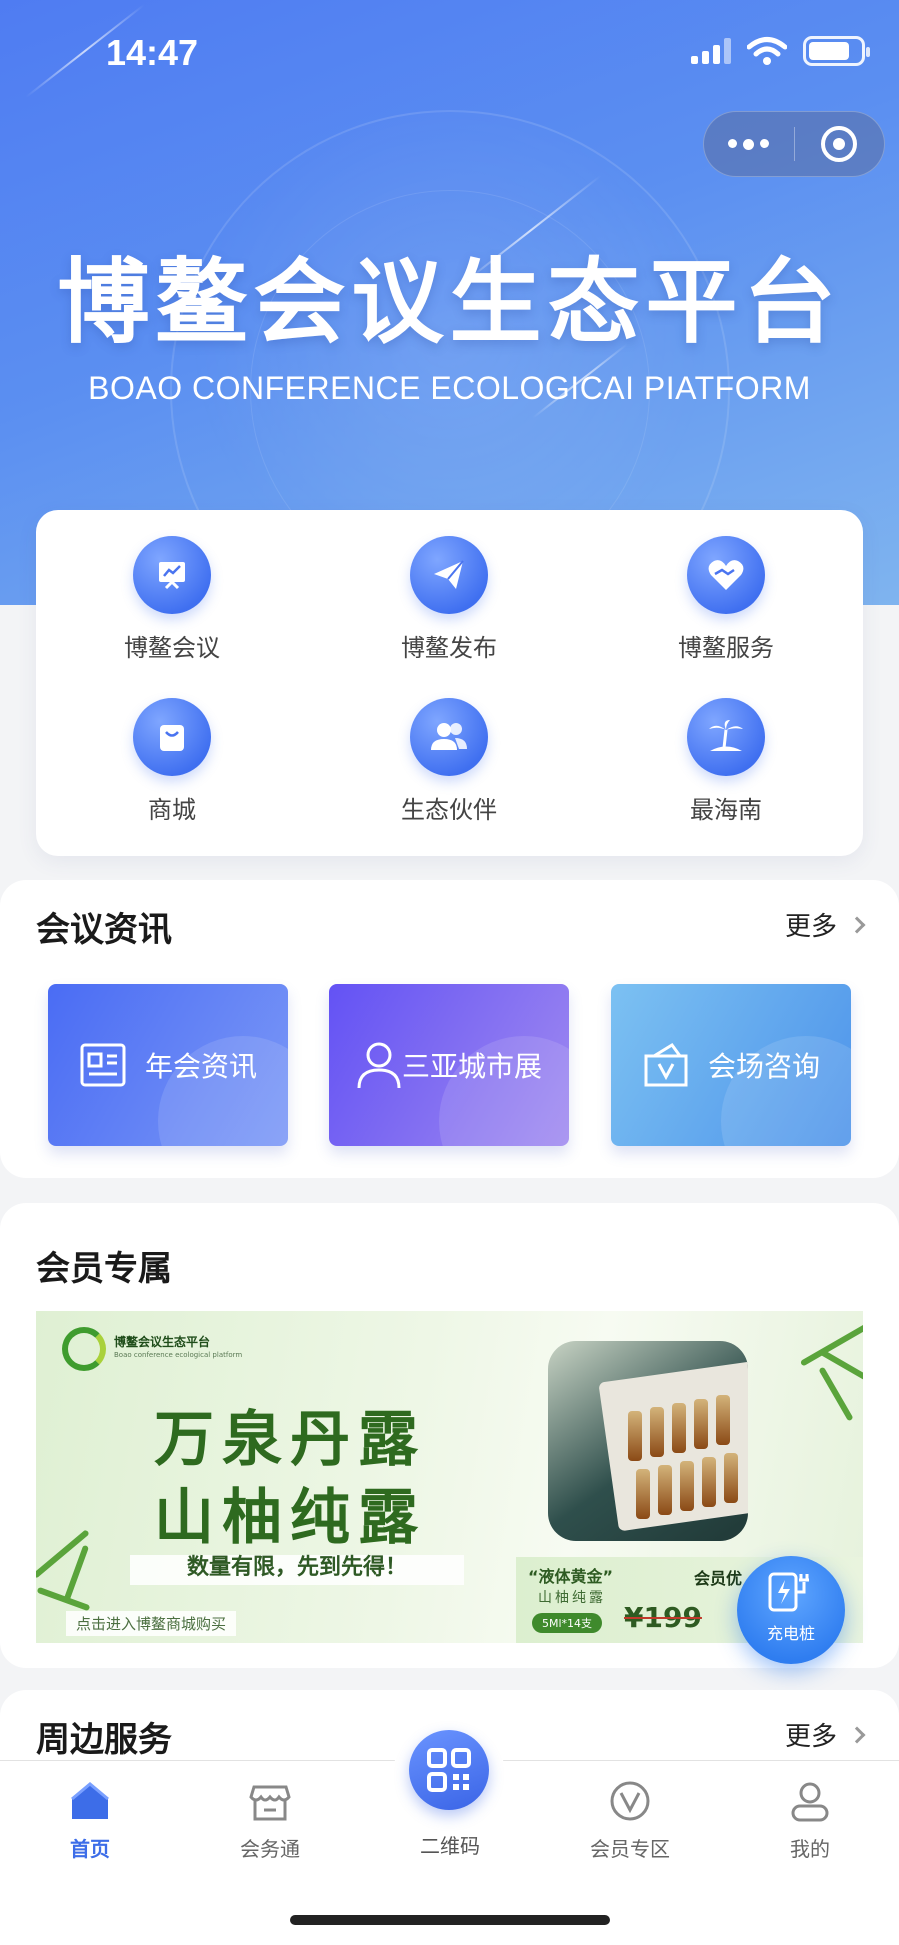 This screenshot has height=1945, width=899. I want to click on status-time: 14:47, so click(152, 52).